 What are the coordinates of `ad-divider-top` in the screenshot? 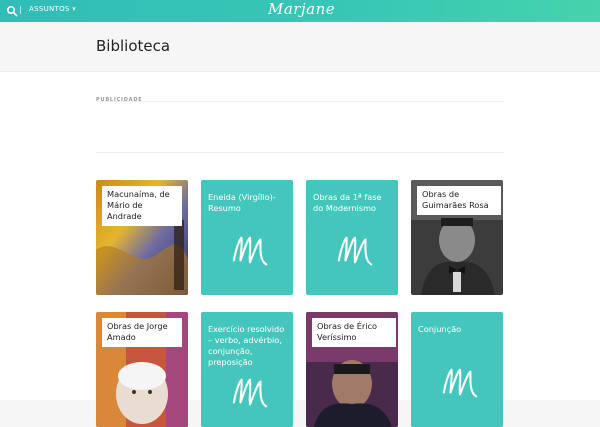 It's located at (300, 101).